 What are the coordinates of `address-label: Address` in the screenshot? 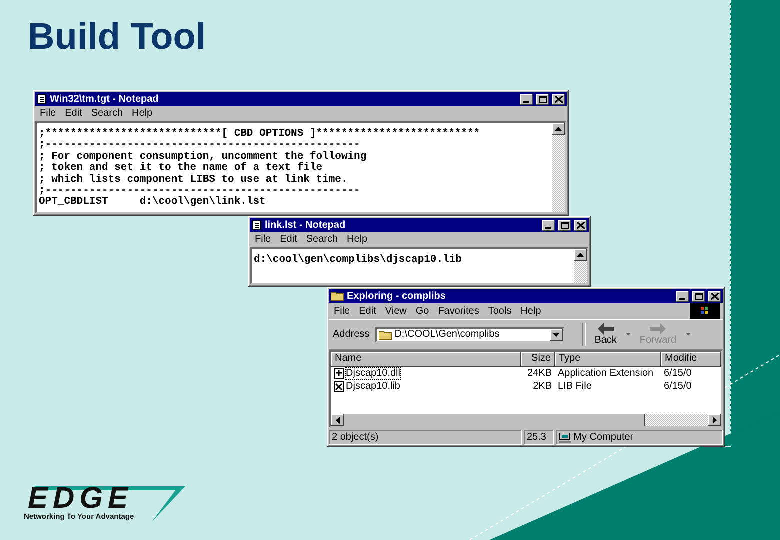 It's located at (351, 334).